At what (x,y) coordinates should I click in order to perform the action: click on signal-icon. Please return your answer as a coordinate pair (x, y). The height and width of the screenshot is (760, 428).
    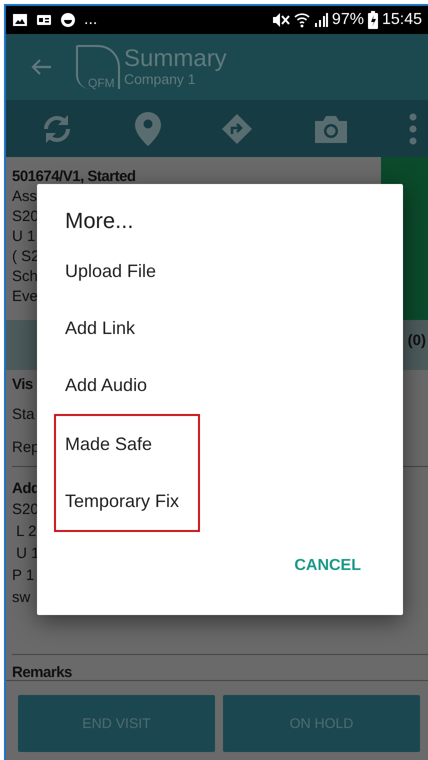
    Looking at the image, I should click on (321, 20).